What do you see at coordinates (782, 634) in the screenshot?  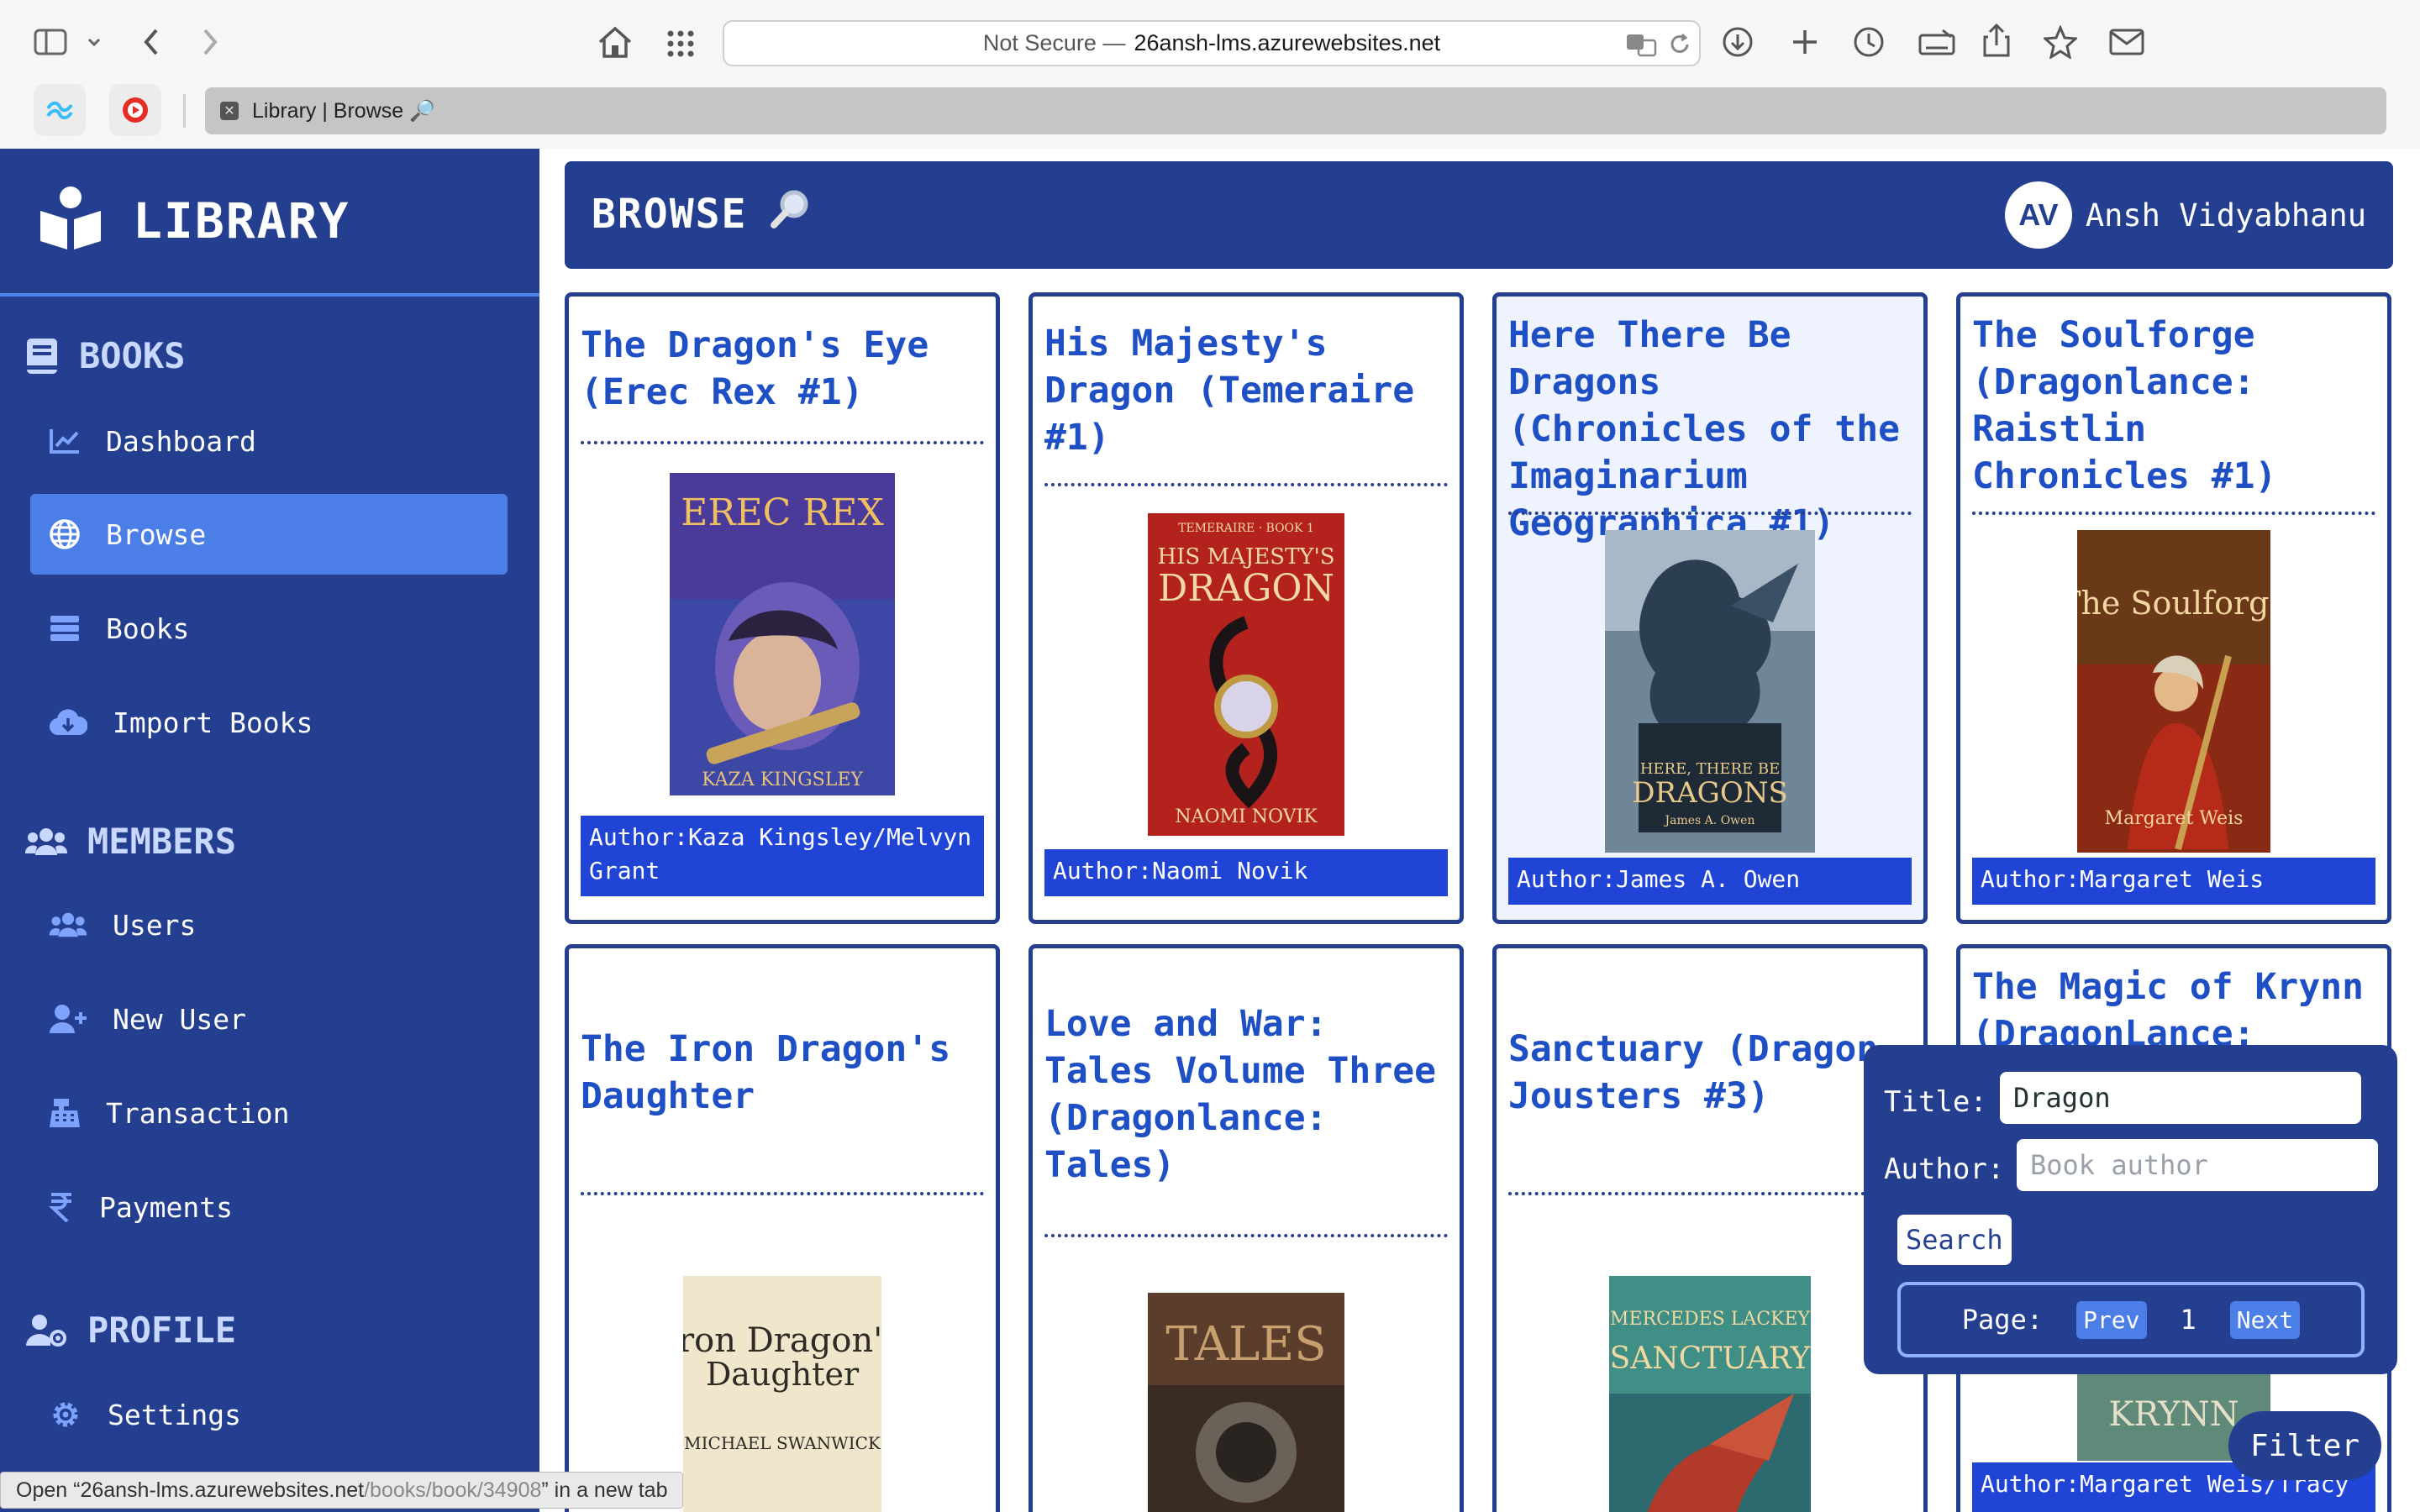 I see `book-cover: EREC REX KAZA KINGSLEY` at bounding box center [782, 634].